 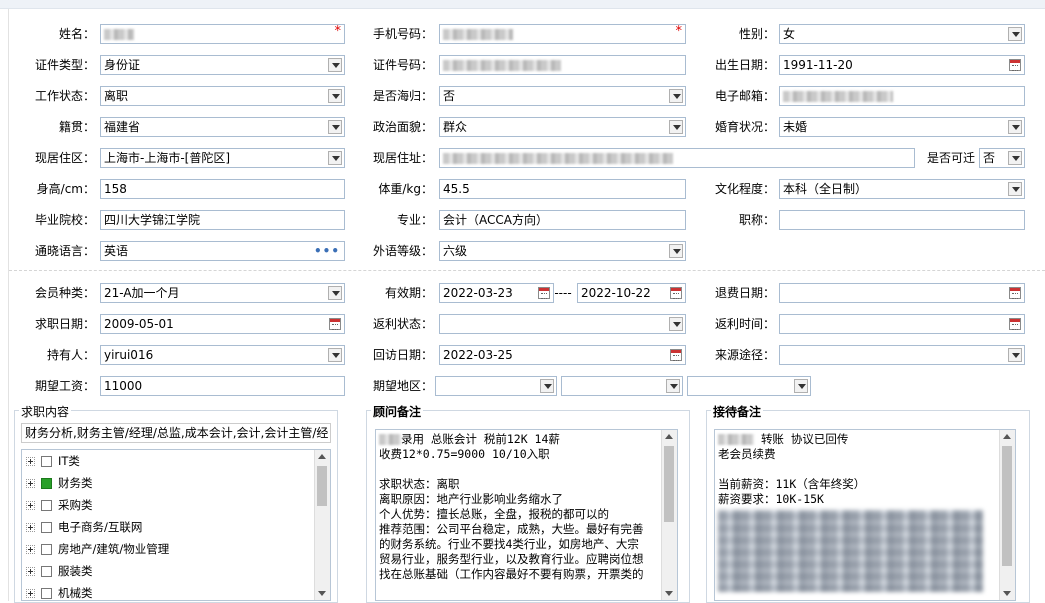 What do you see at coordinates (59, 591) in the screenshot?
I see `tree-item-machinery: 机械类` at bounding box center [59, 591].